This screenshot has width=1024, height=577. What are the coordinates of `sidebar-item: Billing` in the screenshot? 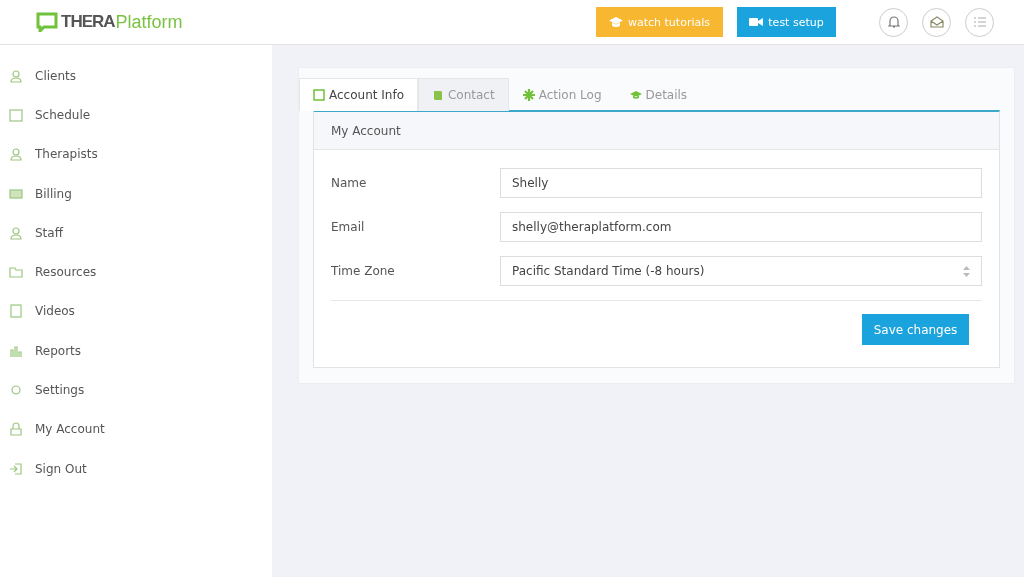 It's located at (136, 193).